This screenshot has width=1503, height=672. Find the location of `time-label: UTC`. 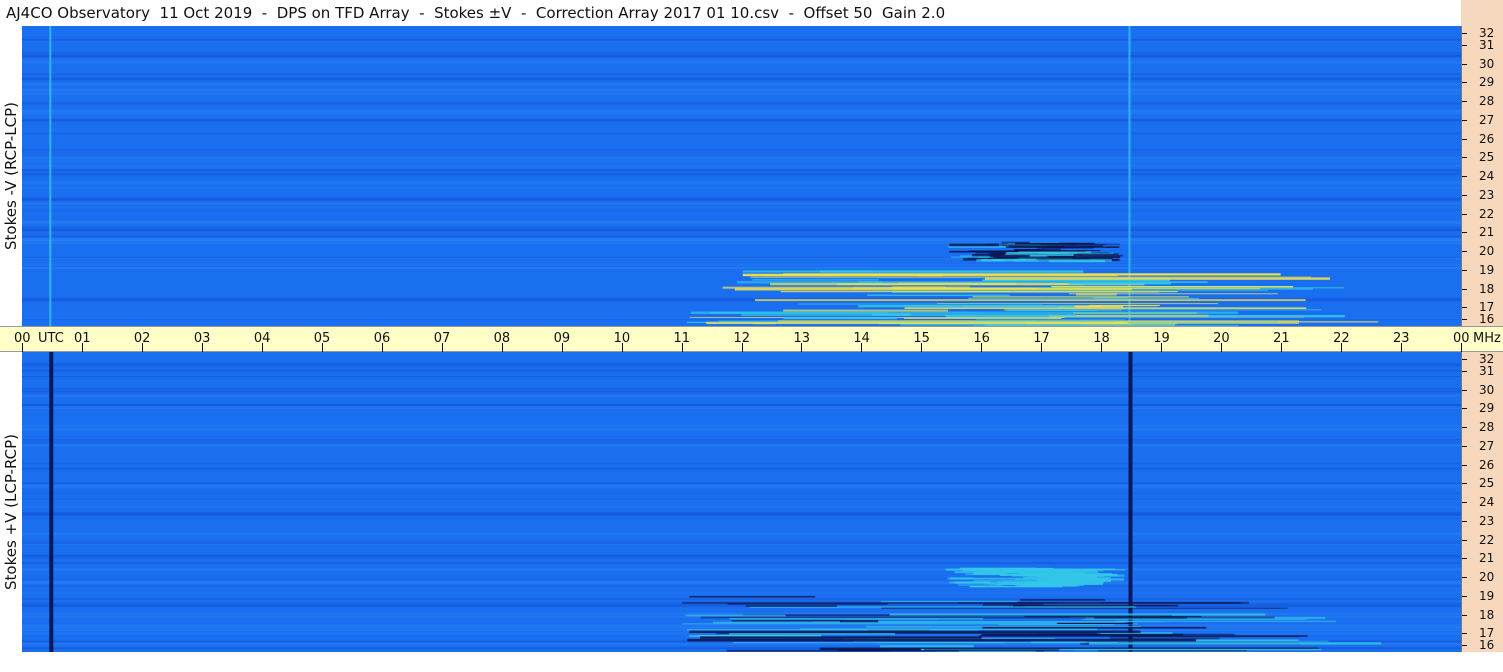

time-label: UTC is located at coordinates (51, 338).